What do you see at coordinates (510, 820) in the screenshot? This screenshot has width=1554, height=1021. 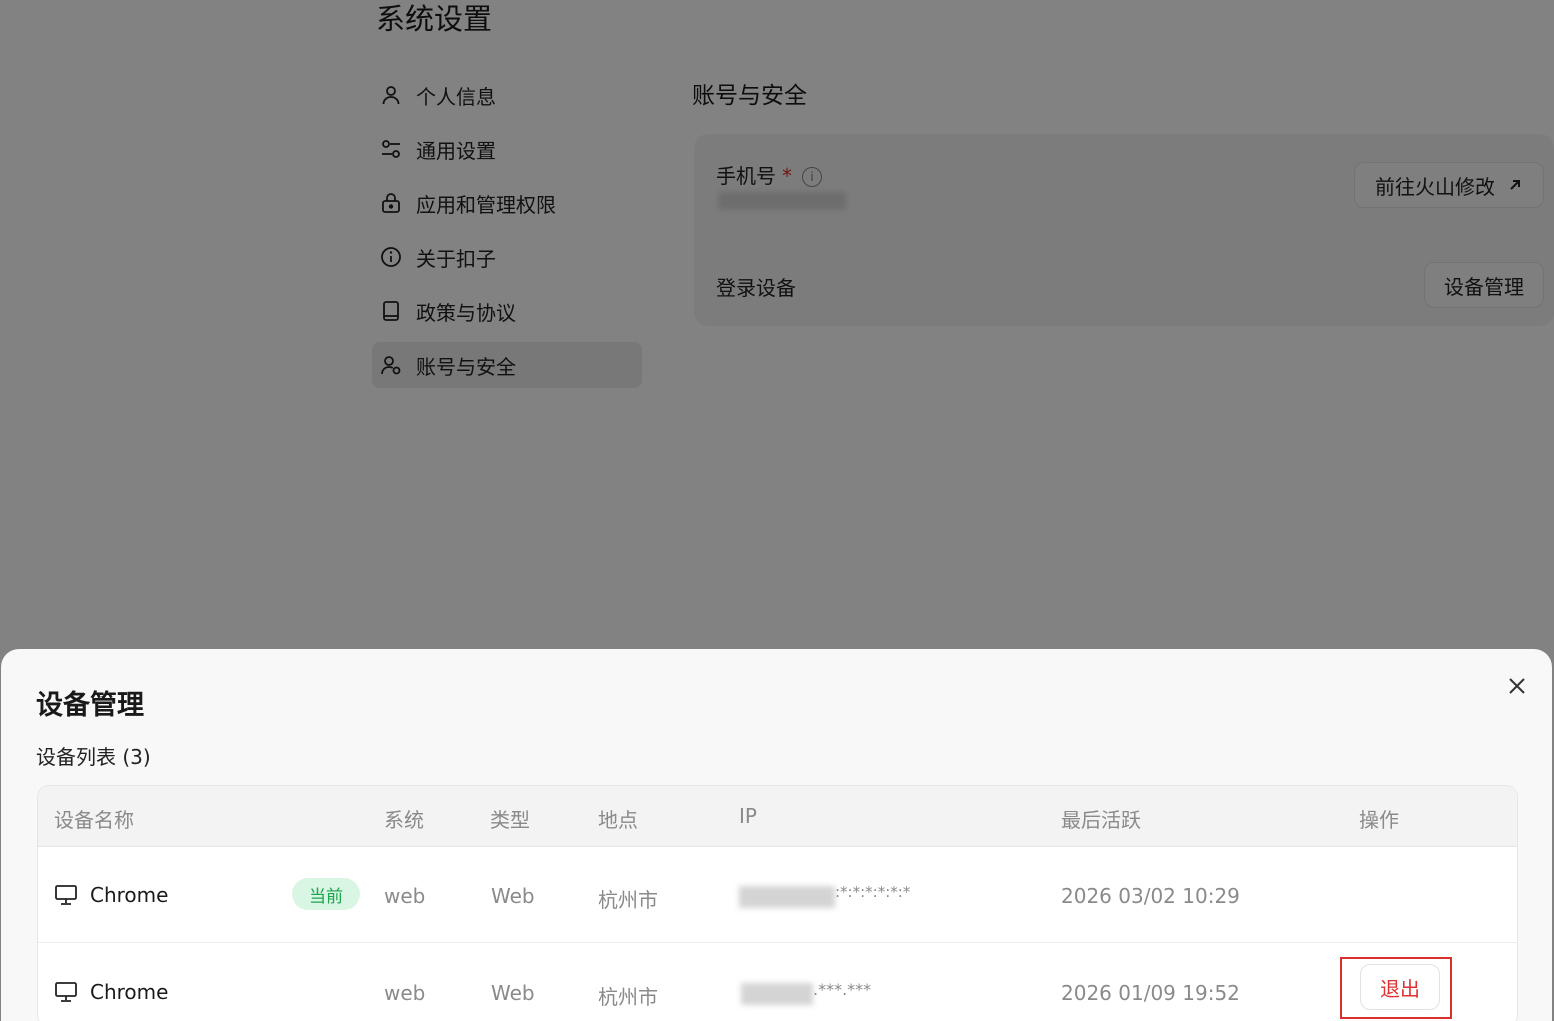 I see `column-header-type: 类型` at bounding box center [510, 820].